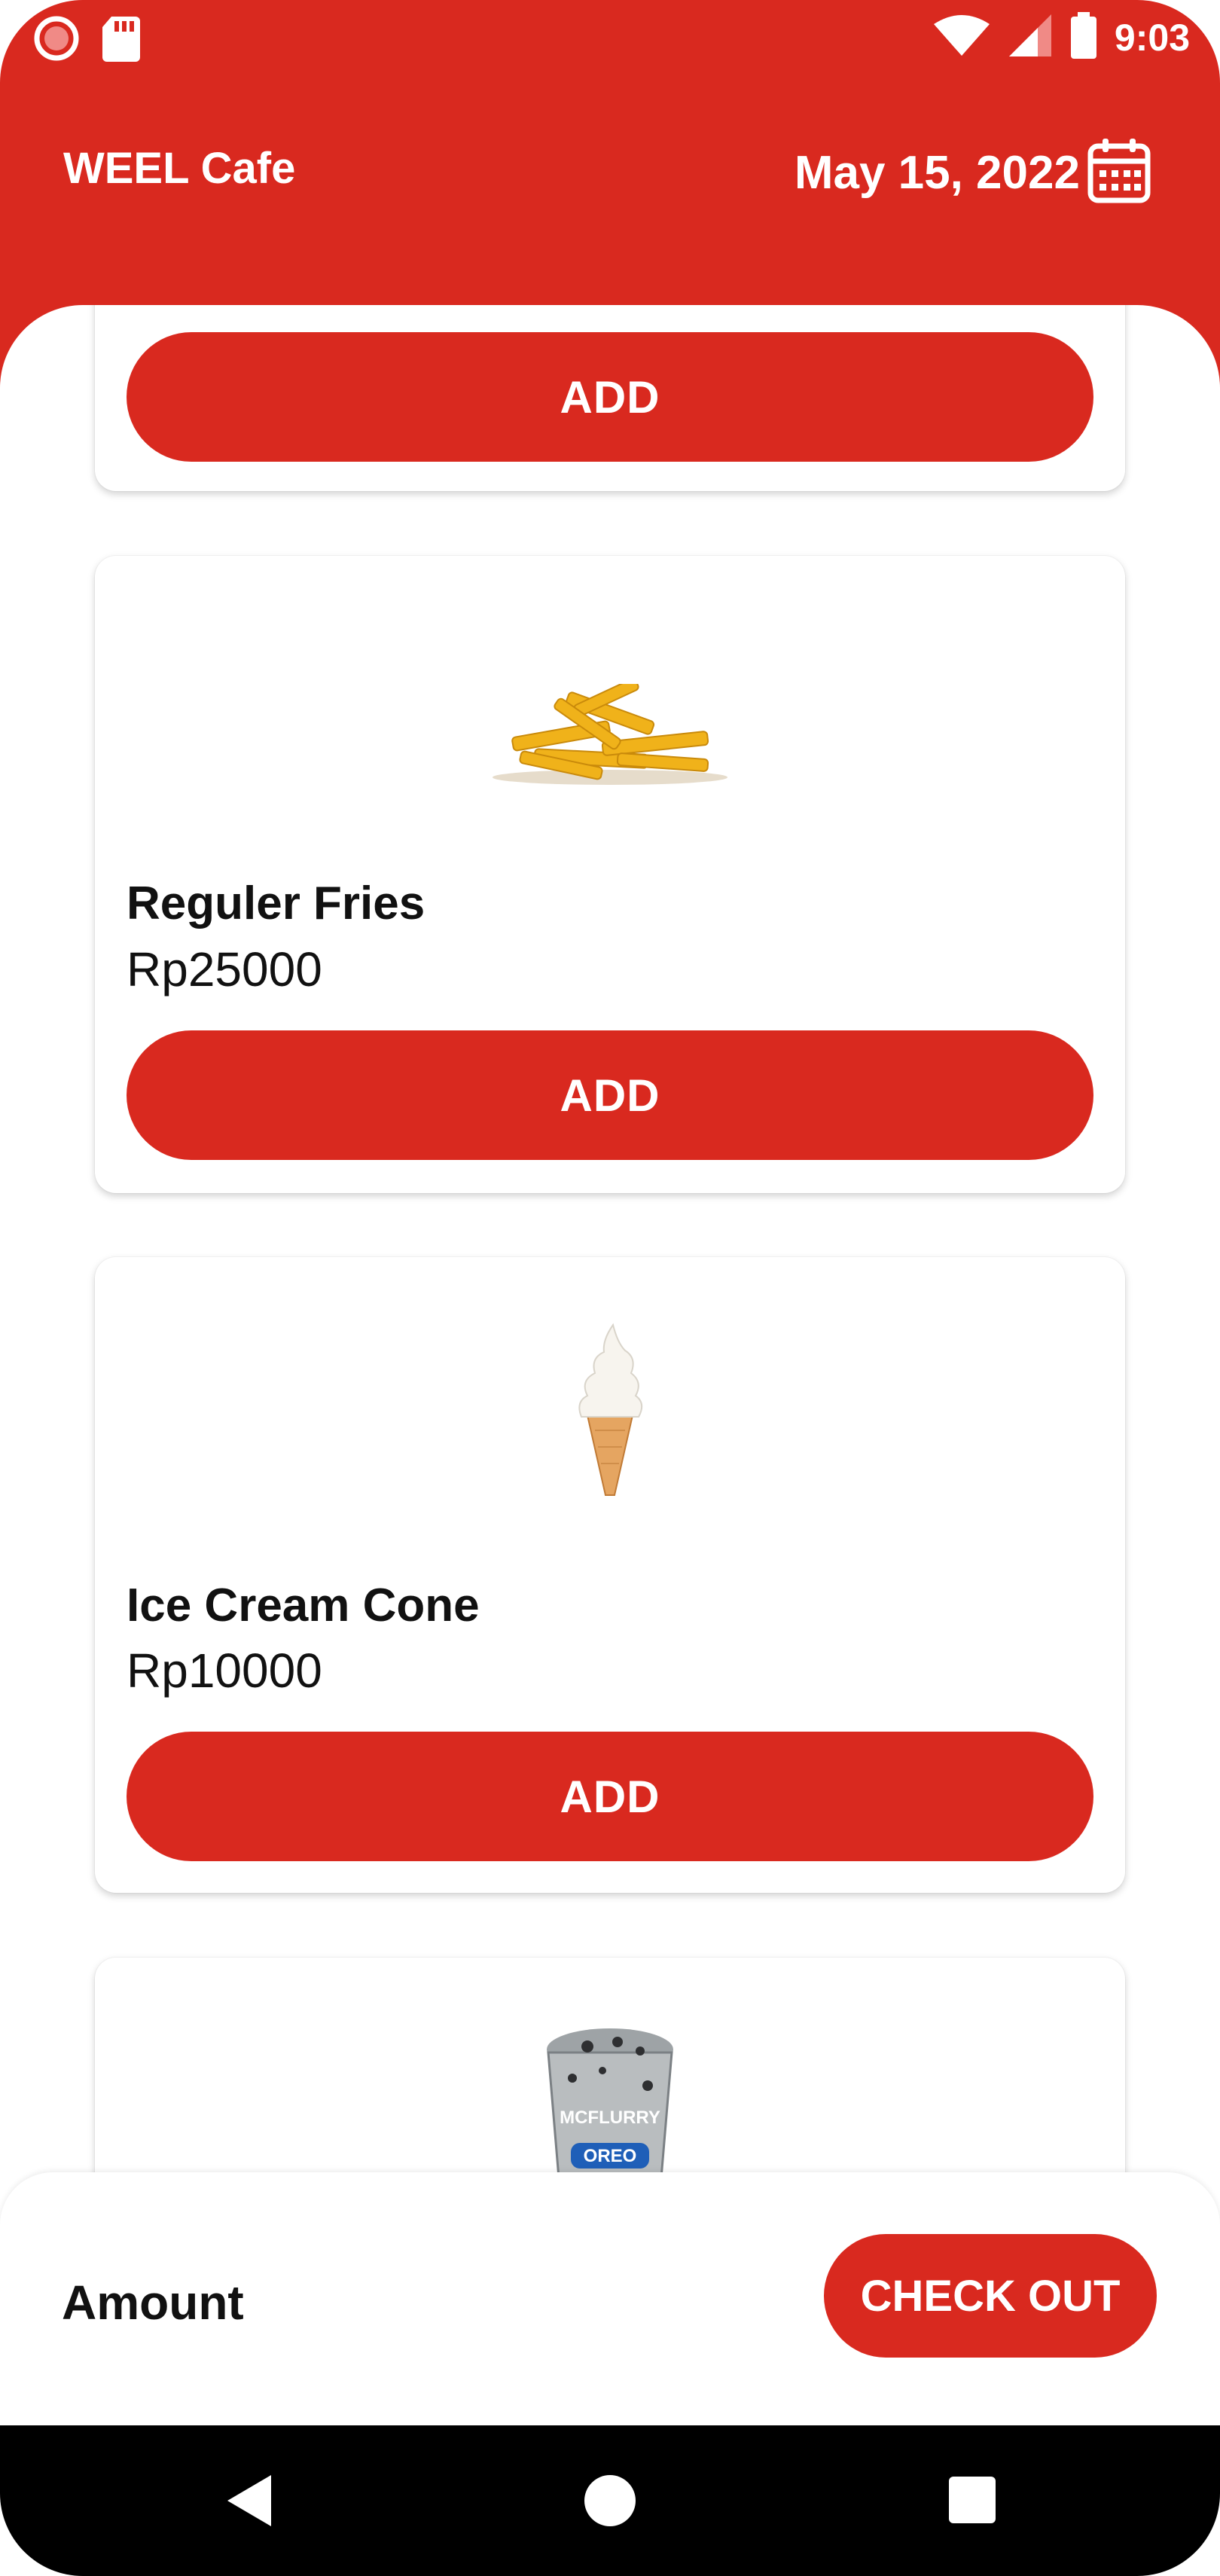 This screenshot has width=1220, height=2576. What do you see at coordinates (610, 37) in the screenshot?
I see `status-bar: 9:03` at bounding box center [610, 37].